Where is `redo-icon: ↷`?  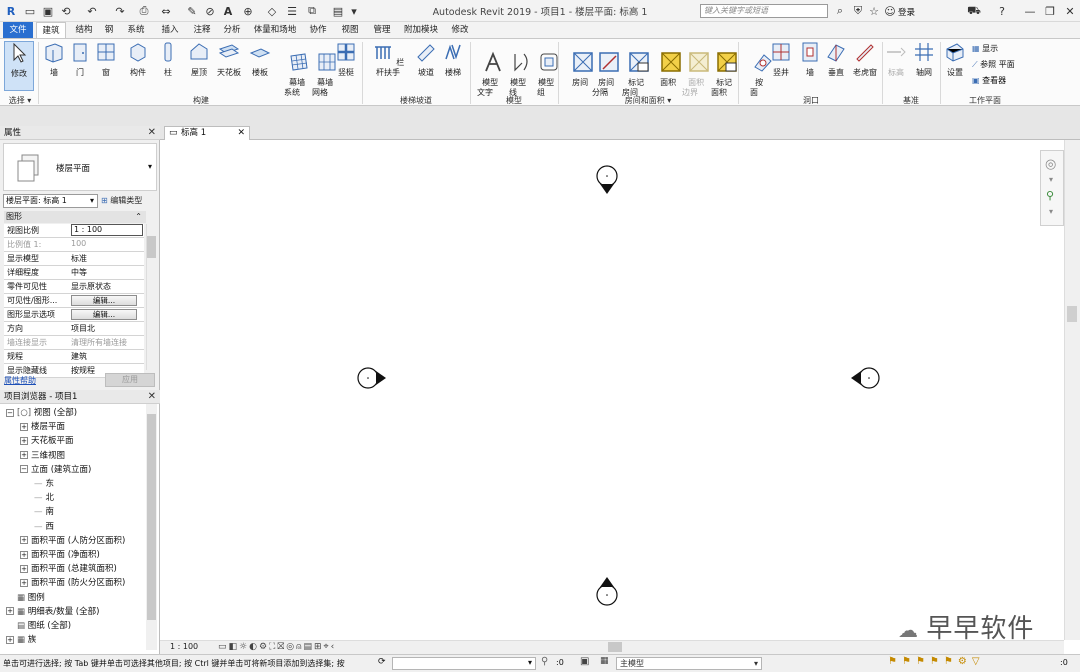
redo-icon: ↷ is located at coordinates (120, 11).